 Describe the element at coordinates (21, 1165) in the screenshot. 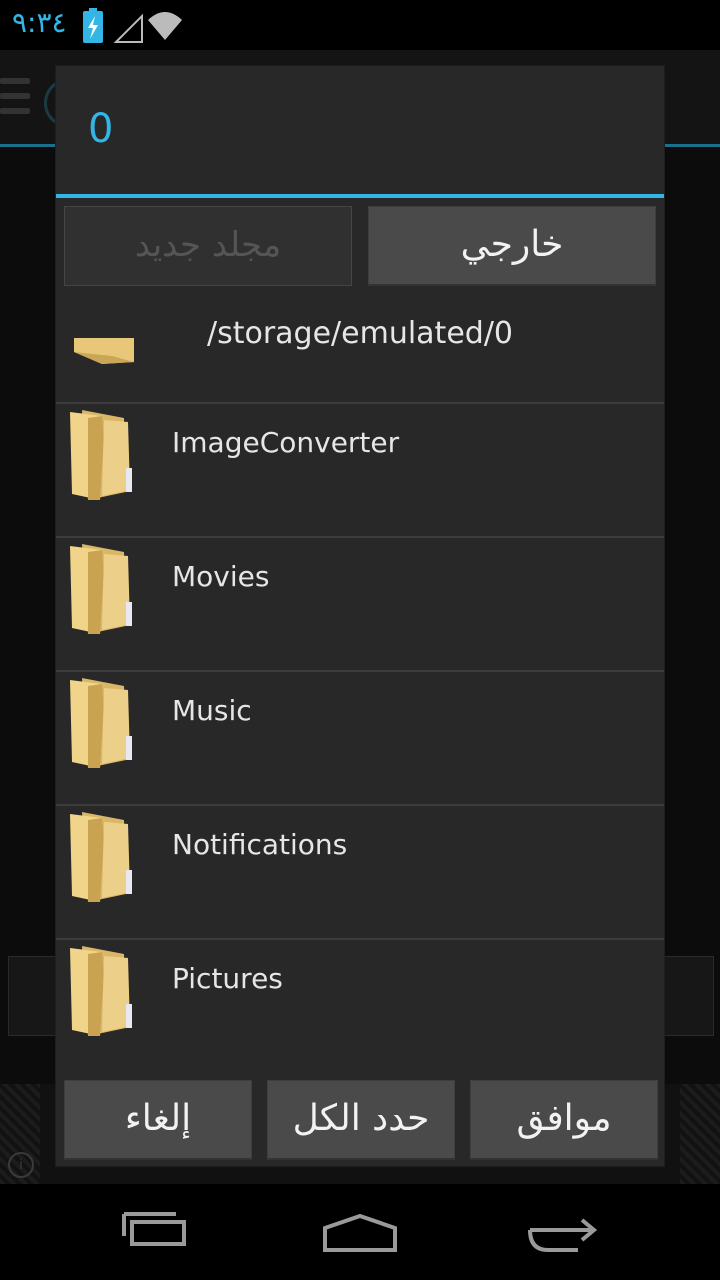

I see `info-icon: i` at that location.